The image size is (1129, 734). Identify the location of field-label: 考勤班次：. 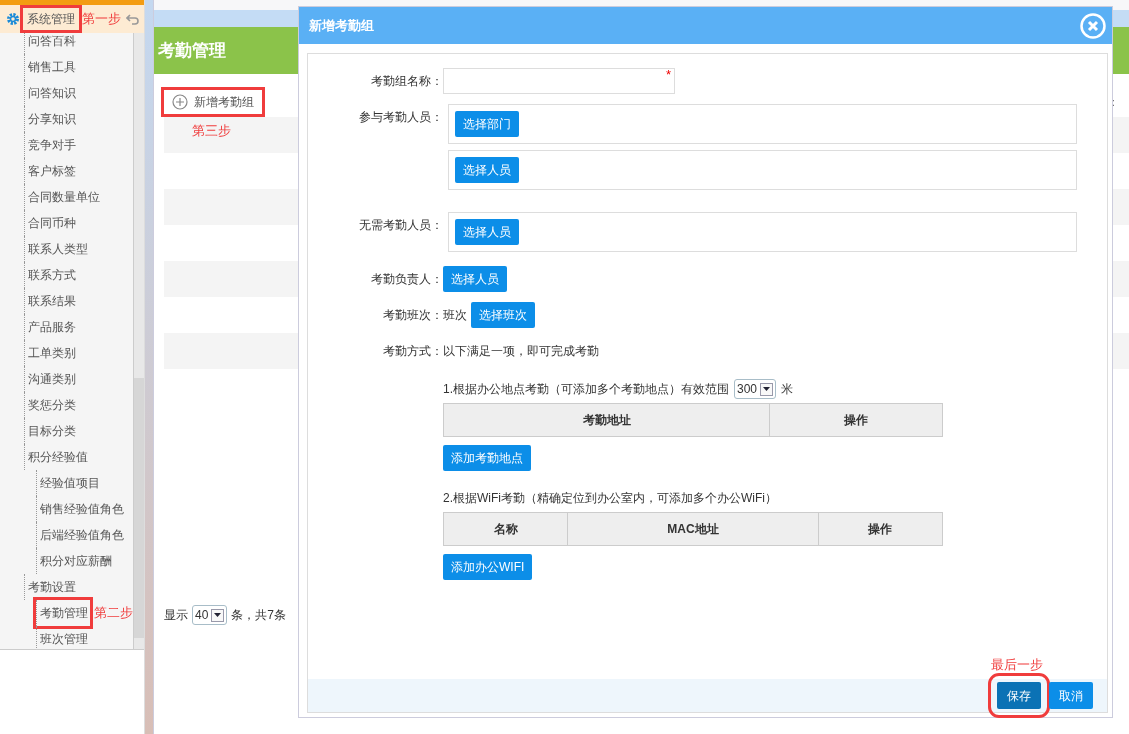
(412, 315).